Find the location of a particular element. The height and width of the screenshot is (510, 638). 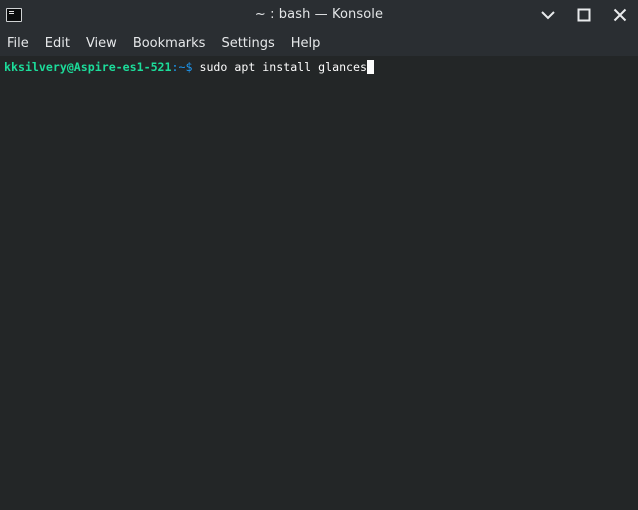

text-cursor is located at coordinates (370, 67).